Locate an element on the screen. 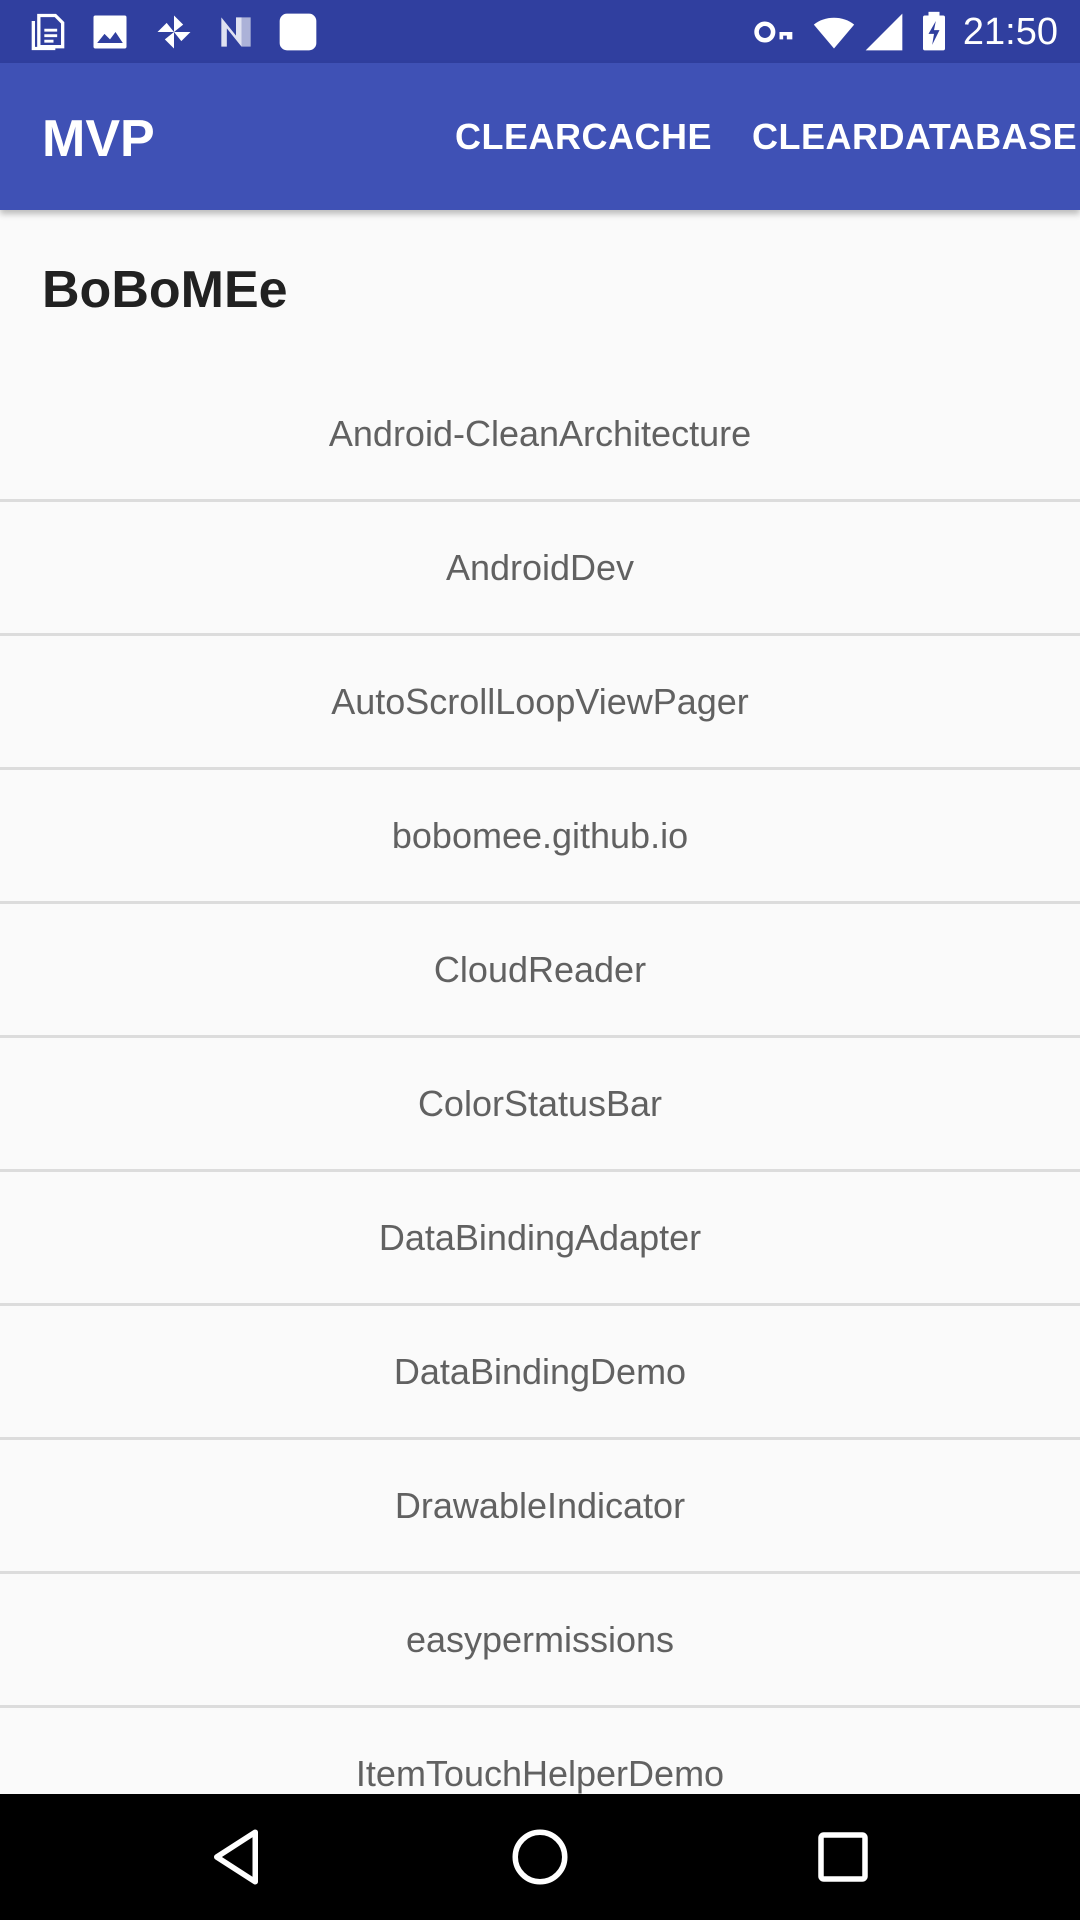 The image size is (1080, 1920). toolbar-title: MVP is located at coordinates (98, 139).